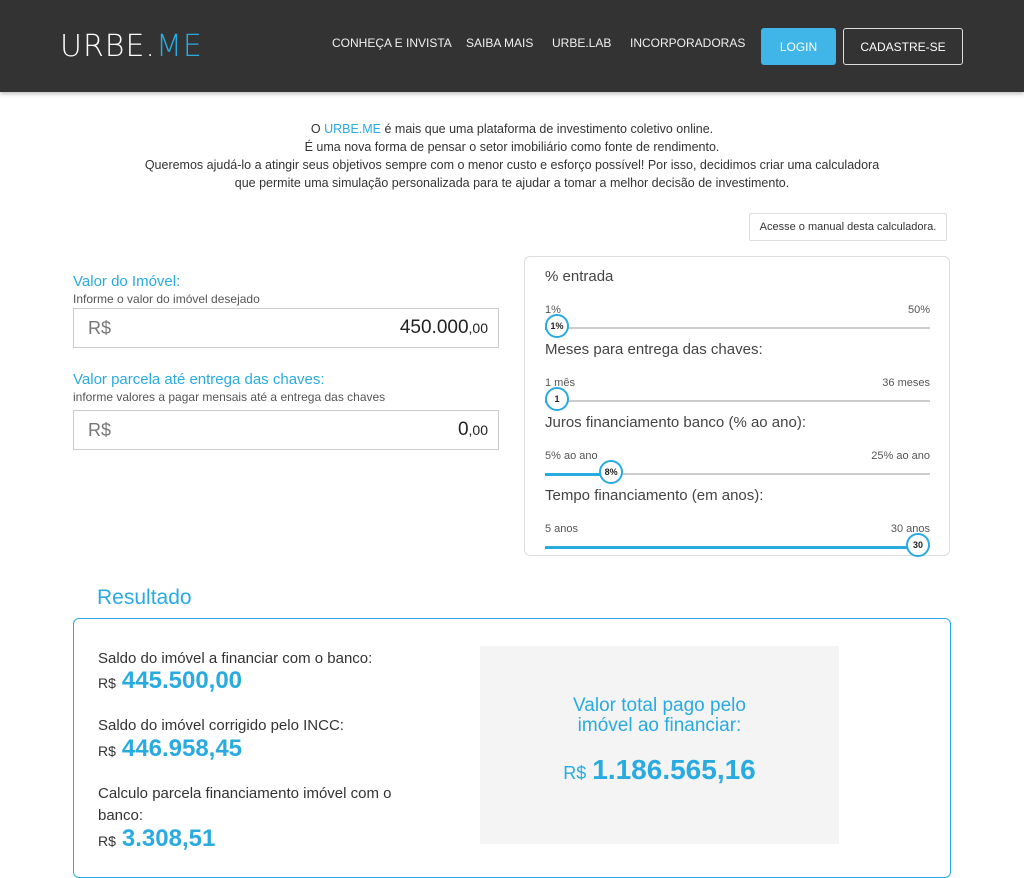  I want to click on result-item-value: R$ 445.500,00, so click(170, 680).